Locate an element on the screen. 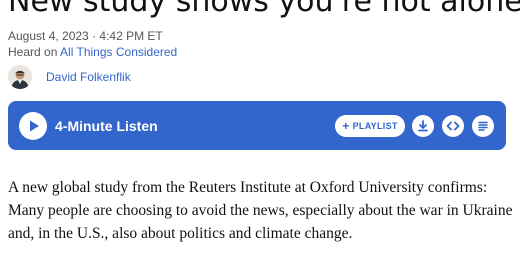 The width and height of the screenshot is (520, 272). embed-button is located at coordinates (453, 126).